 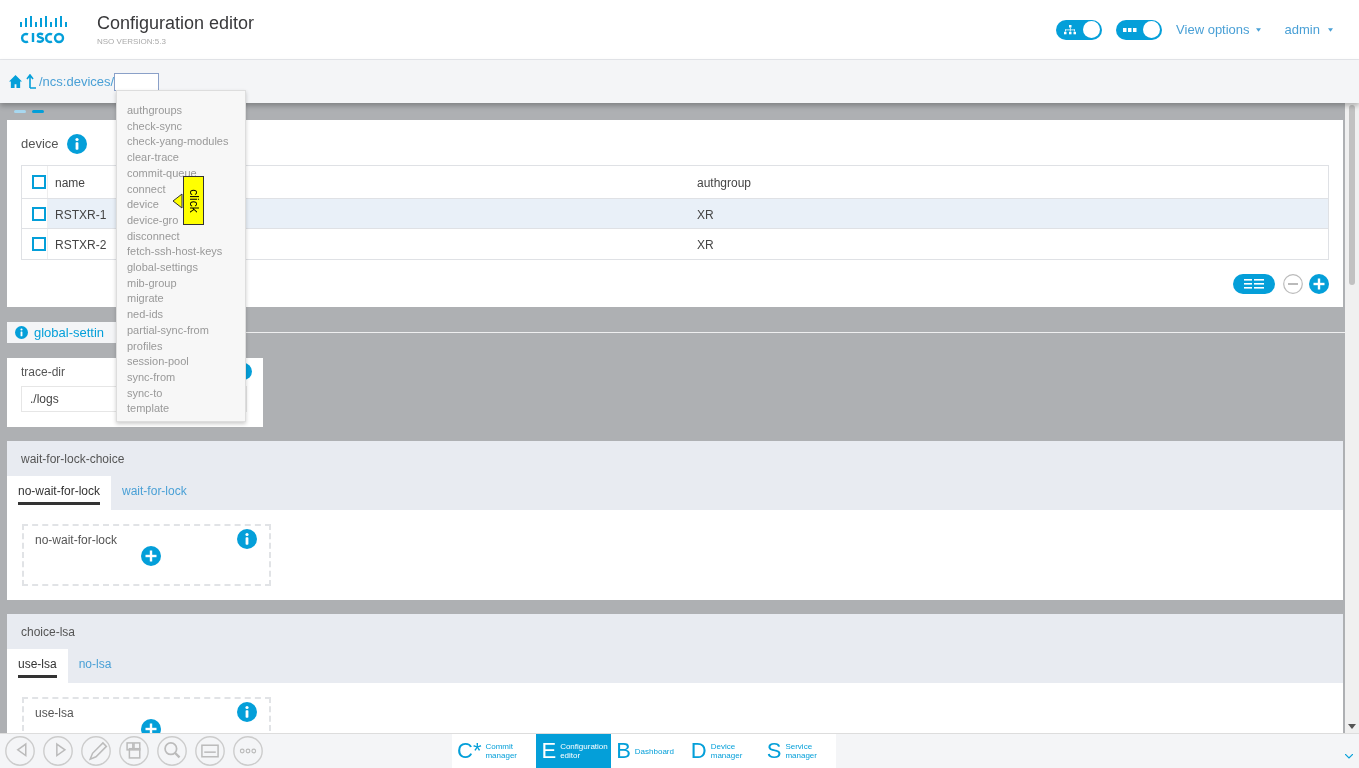 What do you see at coordinates (40, 144) in the screenshot?
I see `section-title: device` at bounding box center [40, 144].